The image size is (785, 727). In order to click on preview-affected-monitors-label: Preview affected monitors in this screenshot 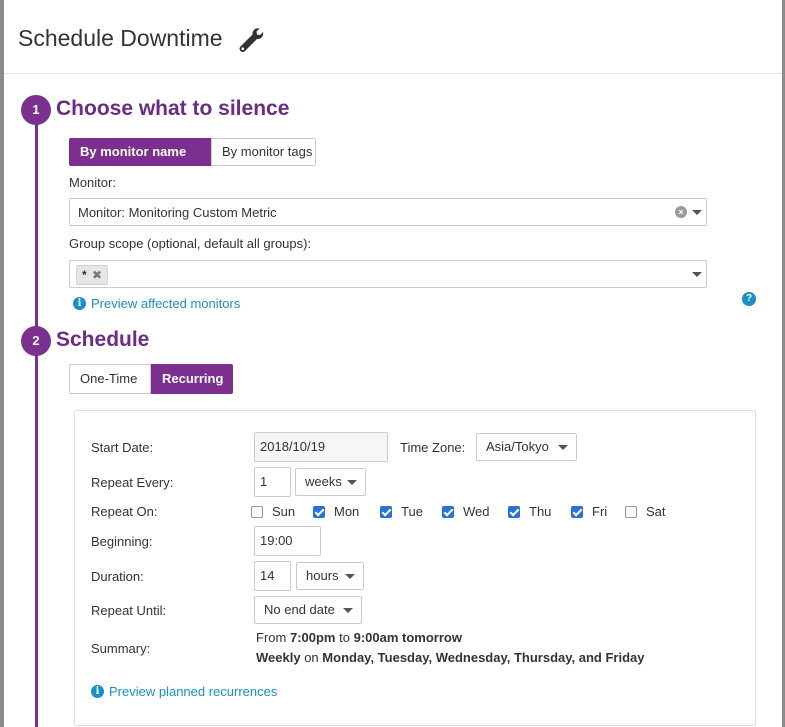, I will do `click(166, 303)`.